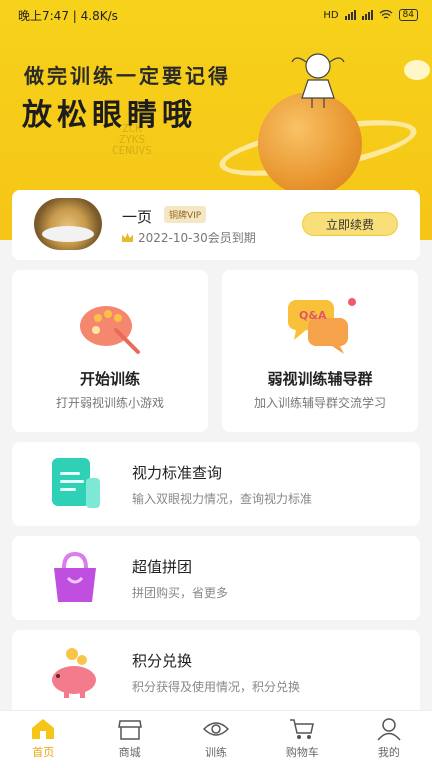  I want to click on points-exchange-row: 积分兑换 积分获得及使用情况，积分兑换, so click(216, 672).